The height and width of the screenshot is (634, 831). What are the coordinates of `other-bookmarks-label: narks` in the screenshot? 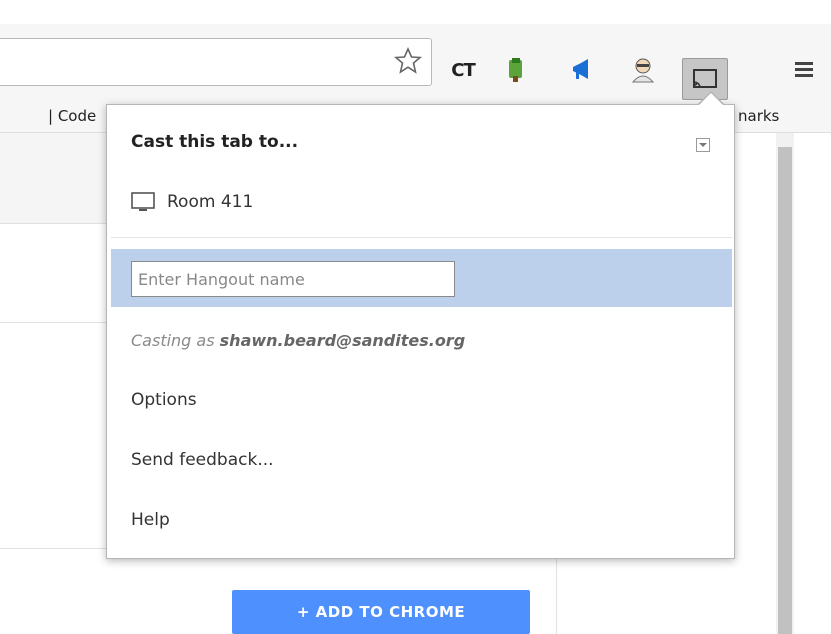 It's located at (758, 116).